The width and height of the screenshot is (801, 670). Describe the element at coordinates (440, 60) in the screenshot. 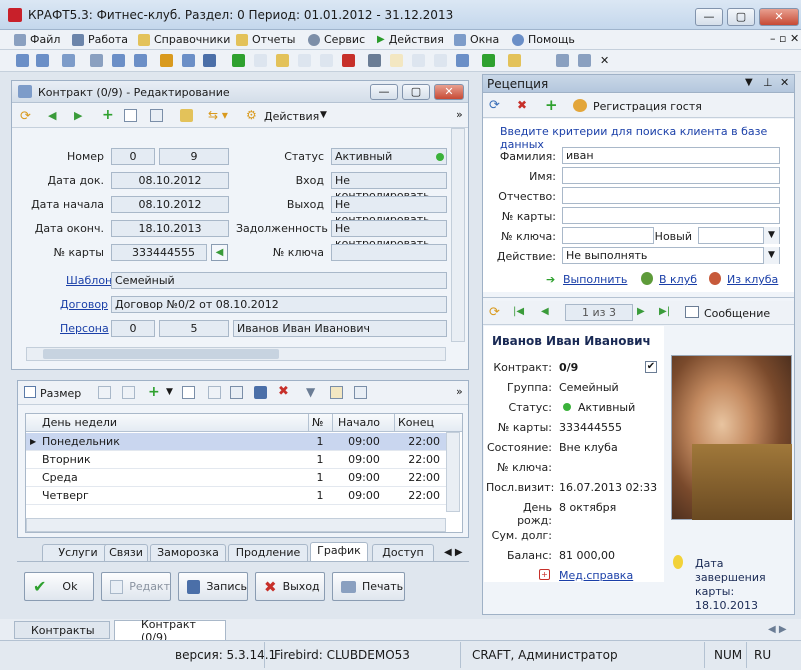

I see `calendar-icon` at that location.